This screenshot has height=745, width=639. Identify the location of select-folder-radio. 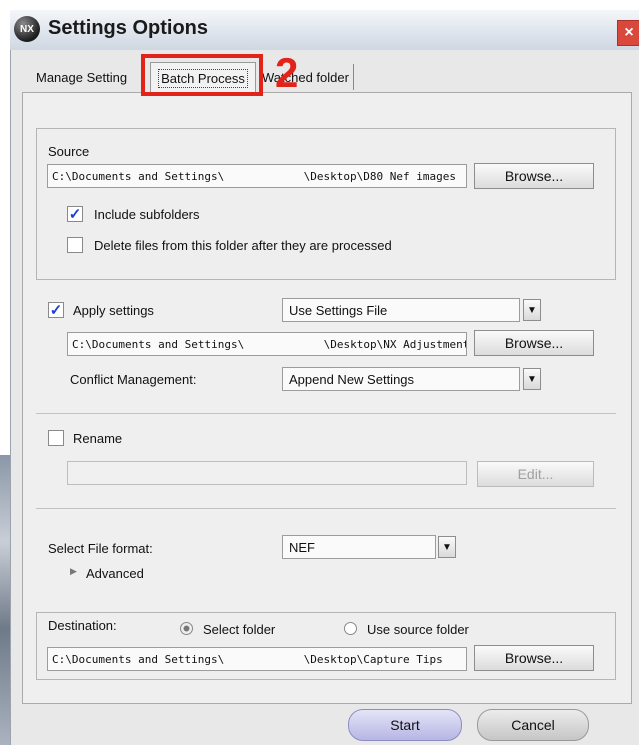
(186, 628).